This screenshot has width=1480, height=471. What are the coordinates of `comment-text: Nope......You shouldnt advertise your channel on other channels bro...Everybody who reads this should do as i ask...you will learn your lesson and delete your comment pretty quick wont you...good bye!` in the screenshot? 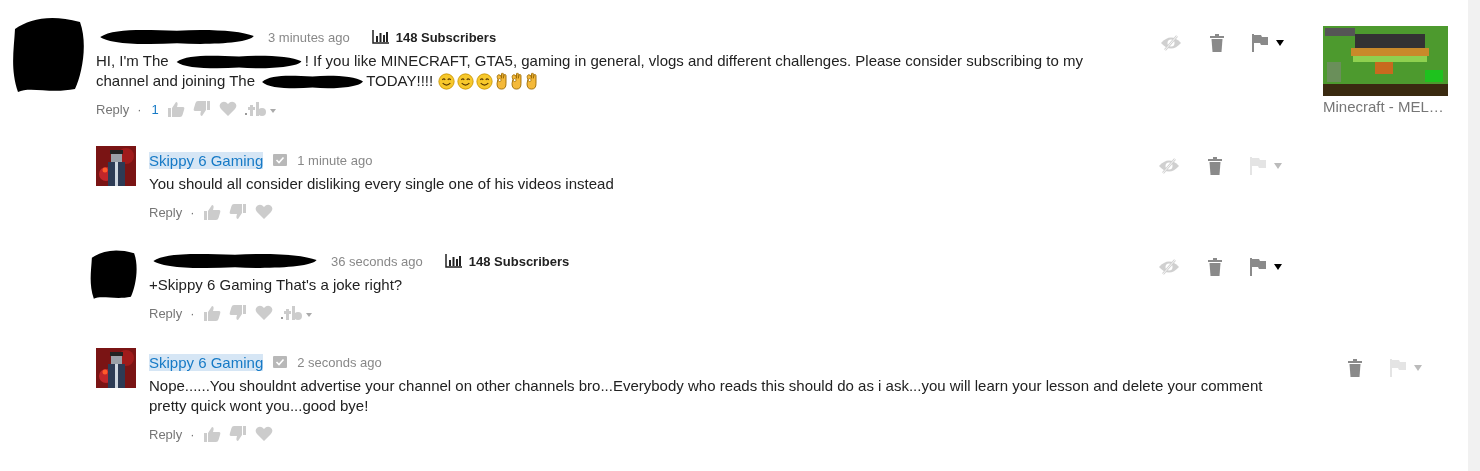 It's located at (706, 396).